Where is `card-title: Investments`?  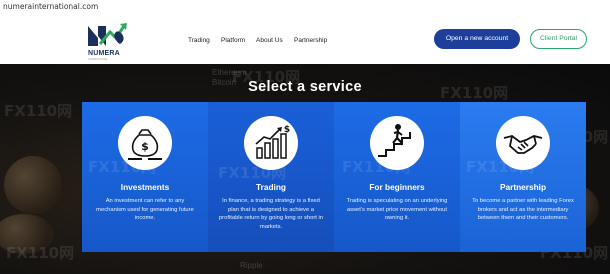
card-title: Investments is located at coordinates (145, 187).